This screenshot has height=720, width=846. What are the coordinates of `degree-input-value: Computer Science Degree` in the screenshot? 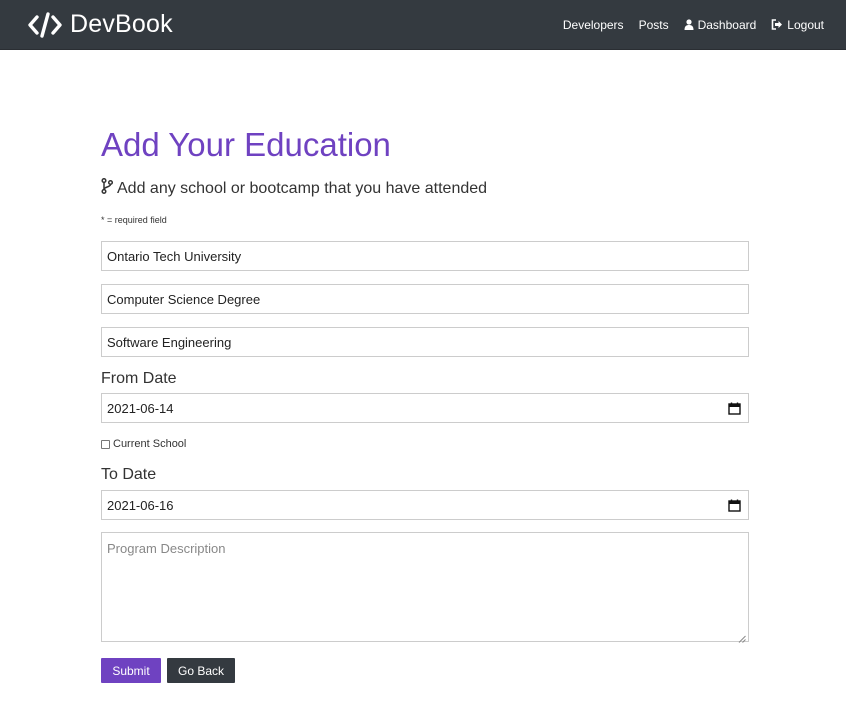 It's located at (184, 299).